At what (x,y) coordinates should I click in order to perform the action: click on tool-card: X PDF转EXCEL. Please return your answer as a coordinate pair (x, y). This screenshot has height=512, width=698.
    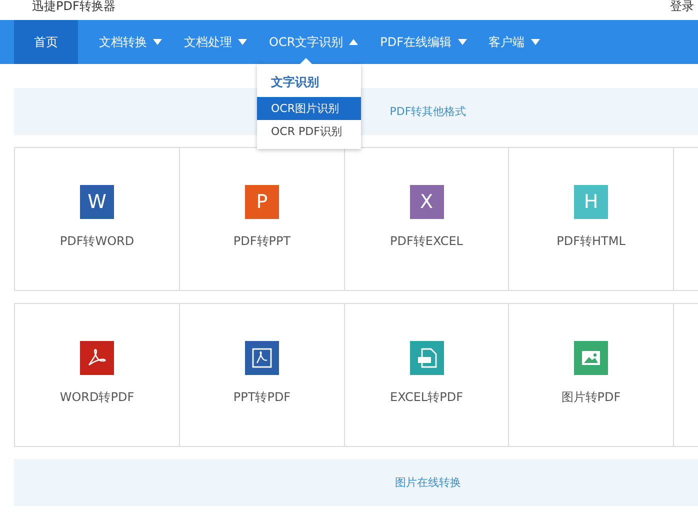
    Looking at the image, I should click on (426, 219).